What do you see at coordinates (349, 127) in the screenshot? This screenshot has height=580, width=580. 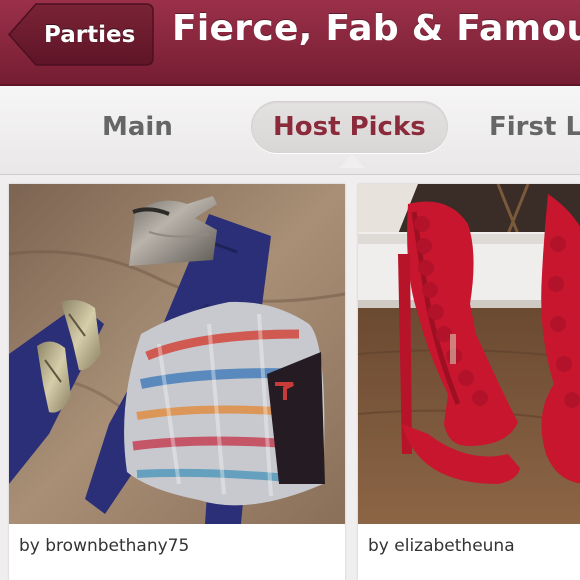 I see `tab-host-picks: Host Picks` at bounding box center [349, 127].